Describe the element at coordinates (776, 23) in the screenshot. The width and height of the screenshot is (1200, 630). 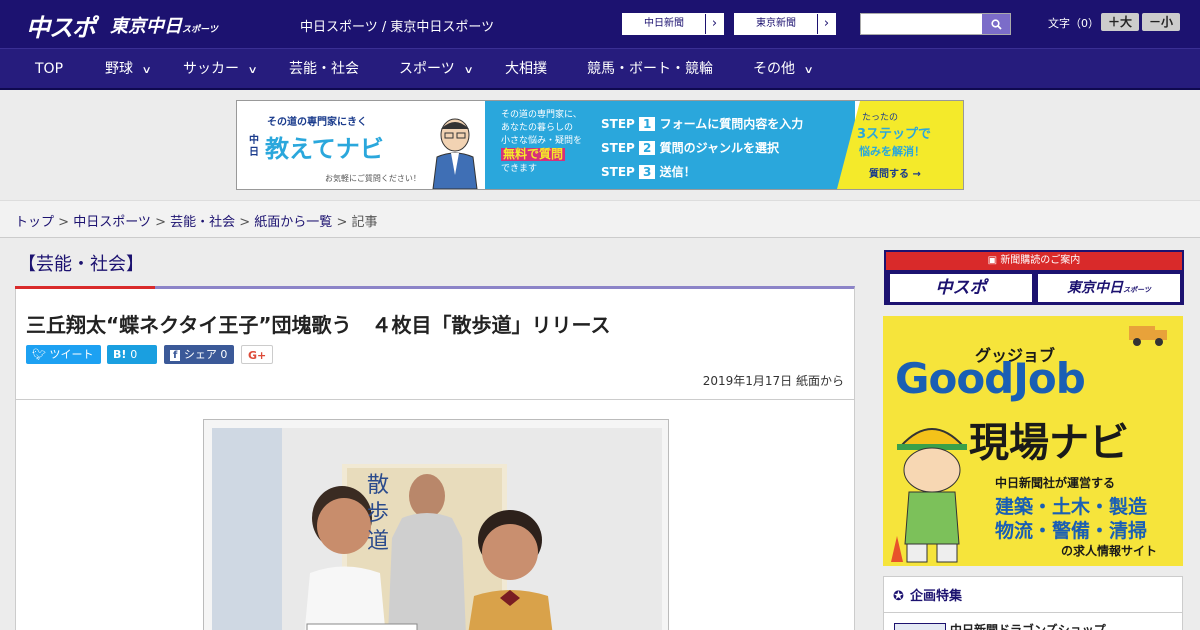
I see `tokyo-shimbun-label: 東京新聞` at that location.